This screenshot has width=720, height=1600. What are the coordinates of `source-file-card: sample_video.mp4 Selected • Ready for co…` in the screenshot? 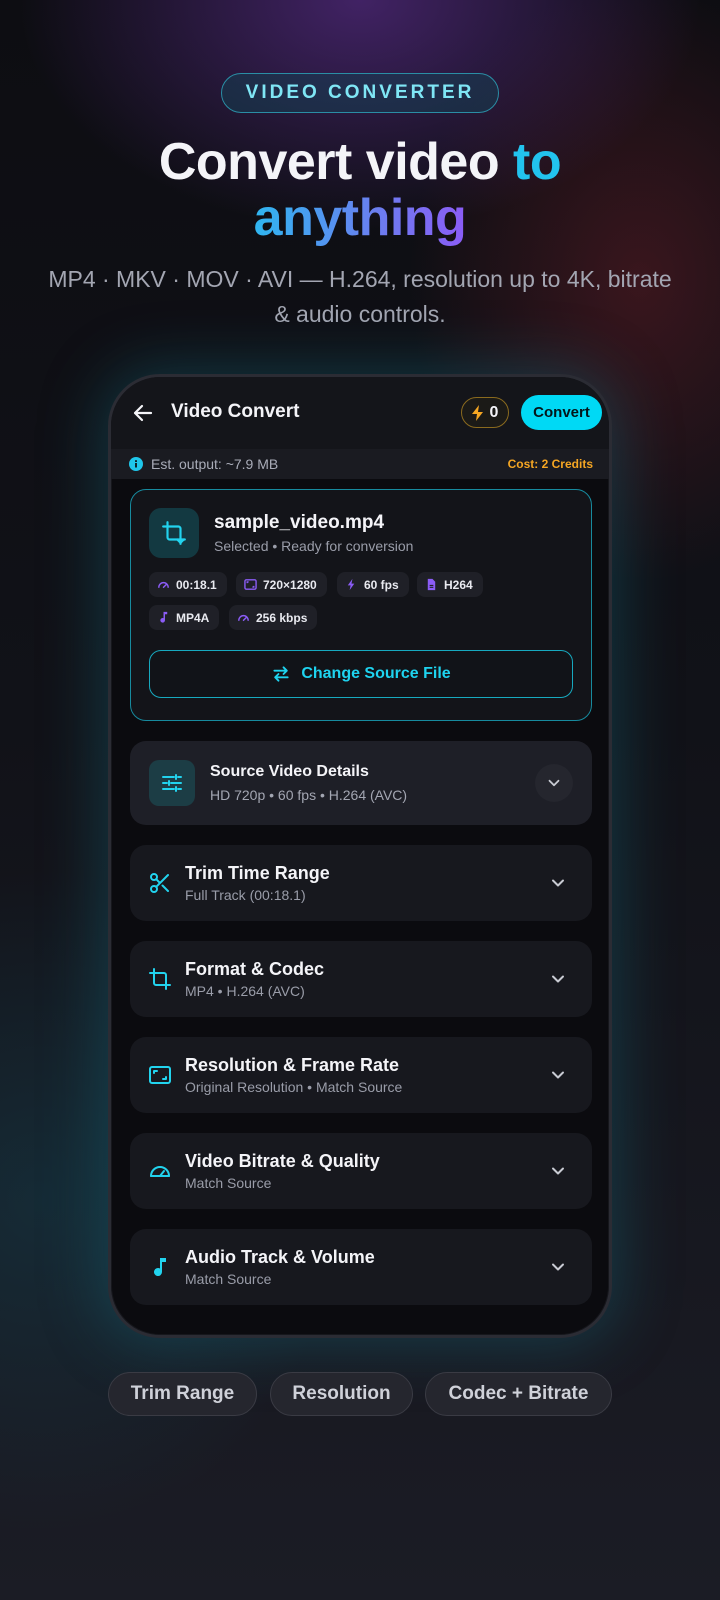 It's located at (361, 605).